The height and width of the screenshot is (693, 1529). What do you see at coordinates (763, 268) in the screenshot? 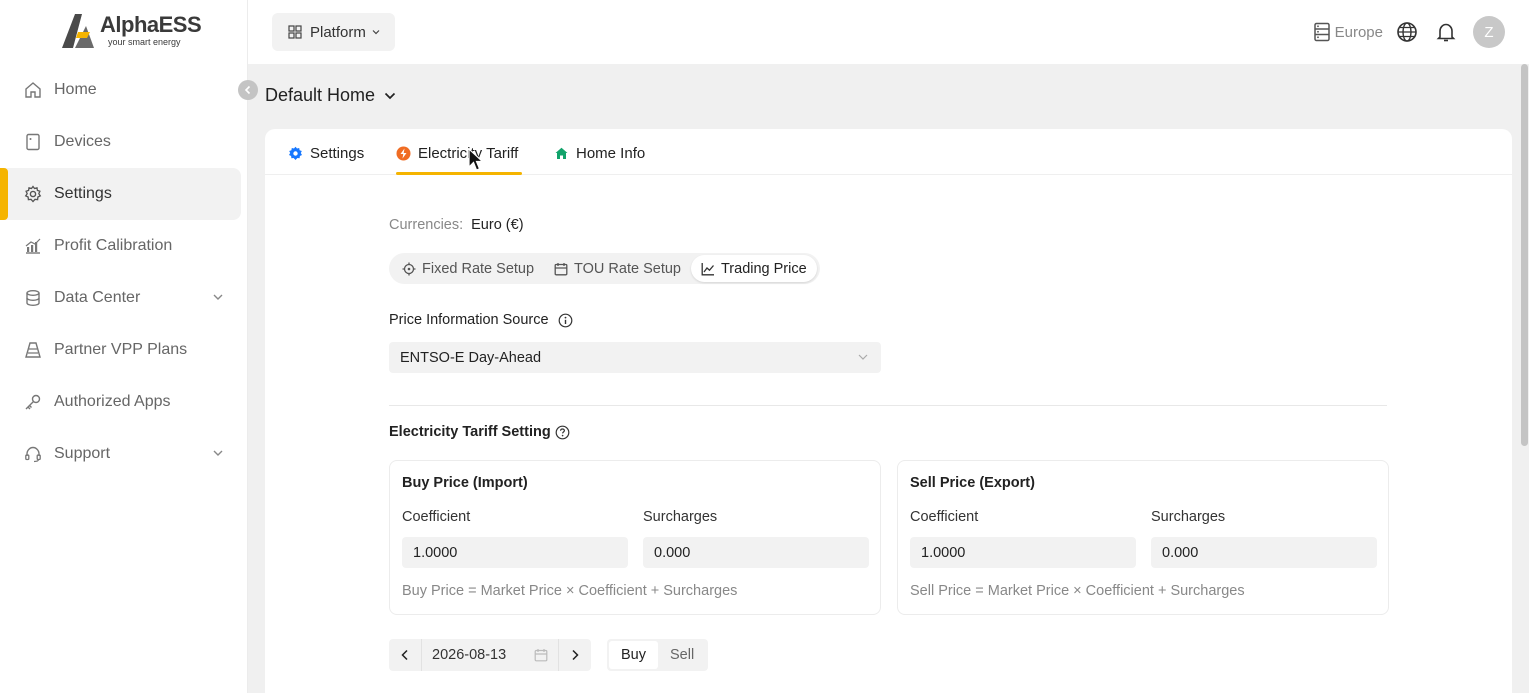
I see `rate-mode-label: Trading Price` at bounding box center [763, 268].